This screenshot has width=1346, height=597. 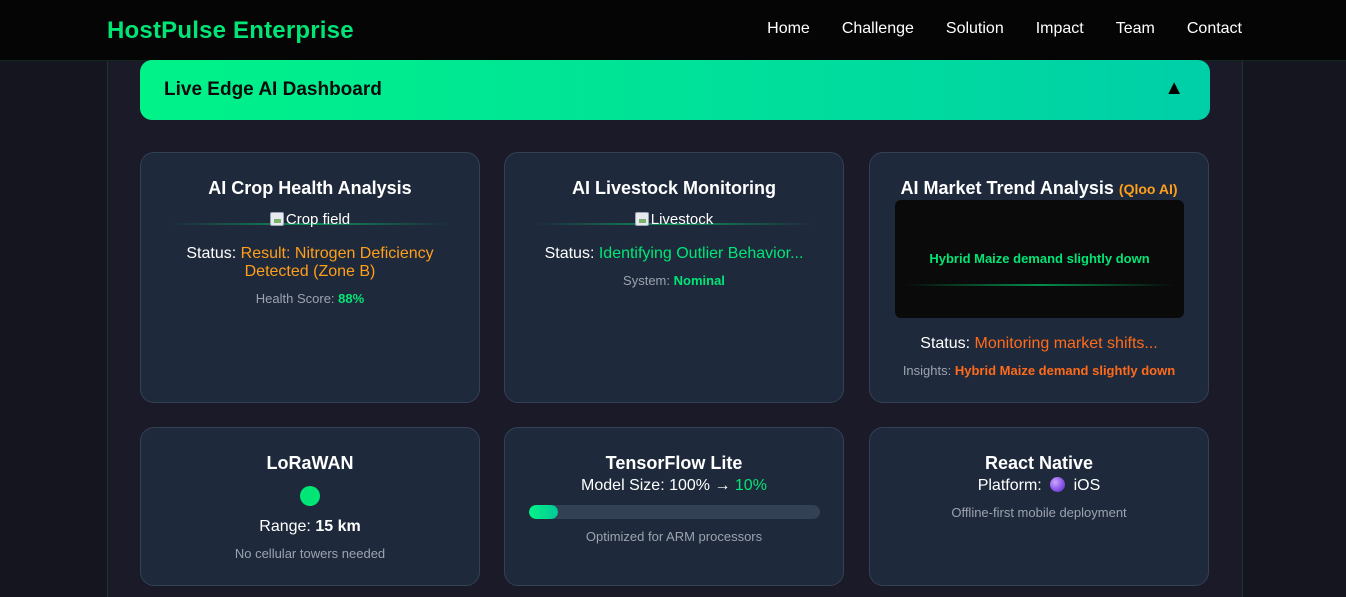 I want to click on health-score: Health Score: 88%, so click(x=310, y=298).